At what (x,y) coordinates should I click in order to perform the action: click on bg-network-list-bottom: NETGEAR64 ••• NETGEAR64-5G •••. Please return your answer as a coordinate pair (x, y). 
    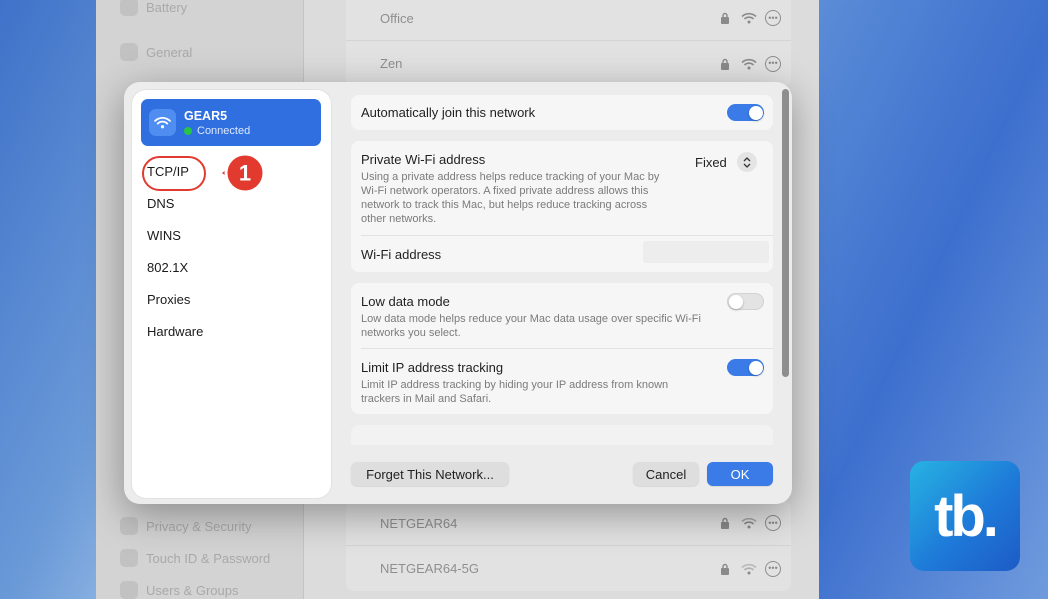
    Looking at the image, I should click on (568, 546).